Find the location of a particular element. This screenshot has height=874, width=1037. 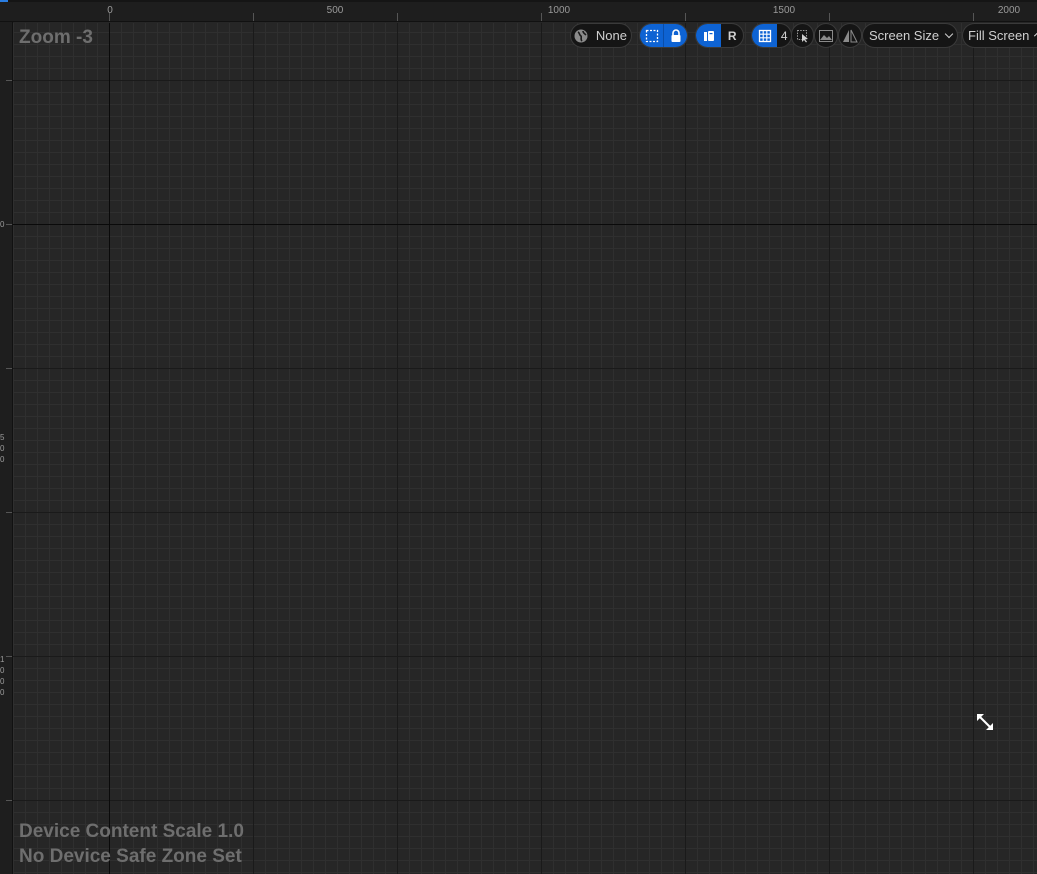

background-image-button is located at coordinates (826, 35).